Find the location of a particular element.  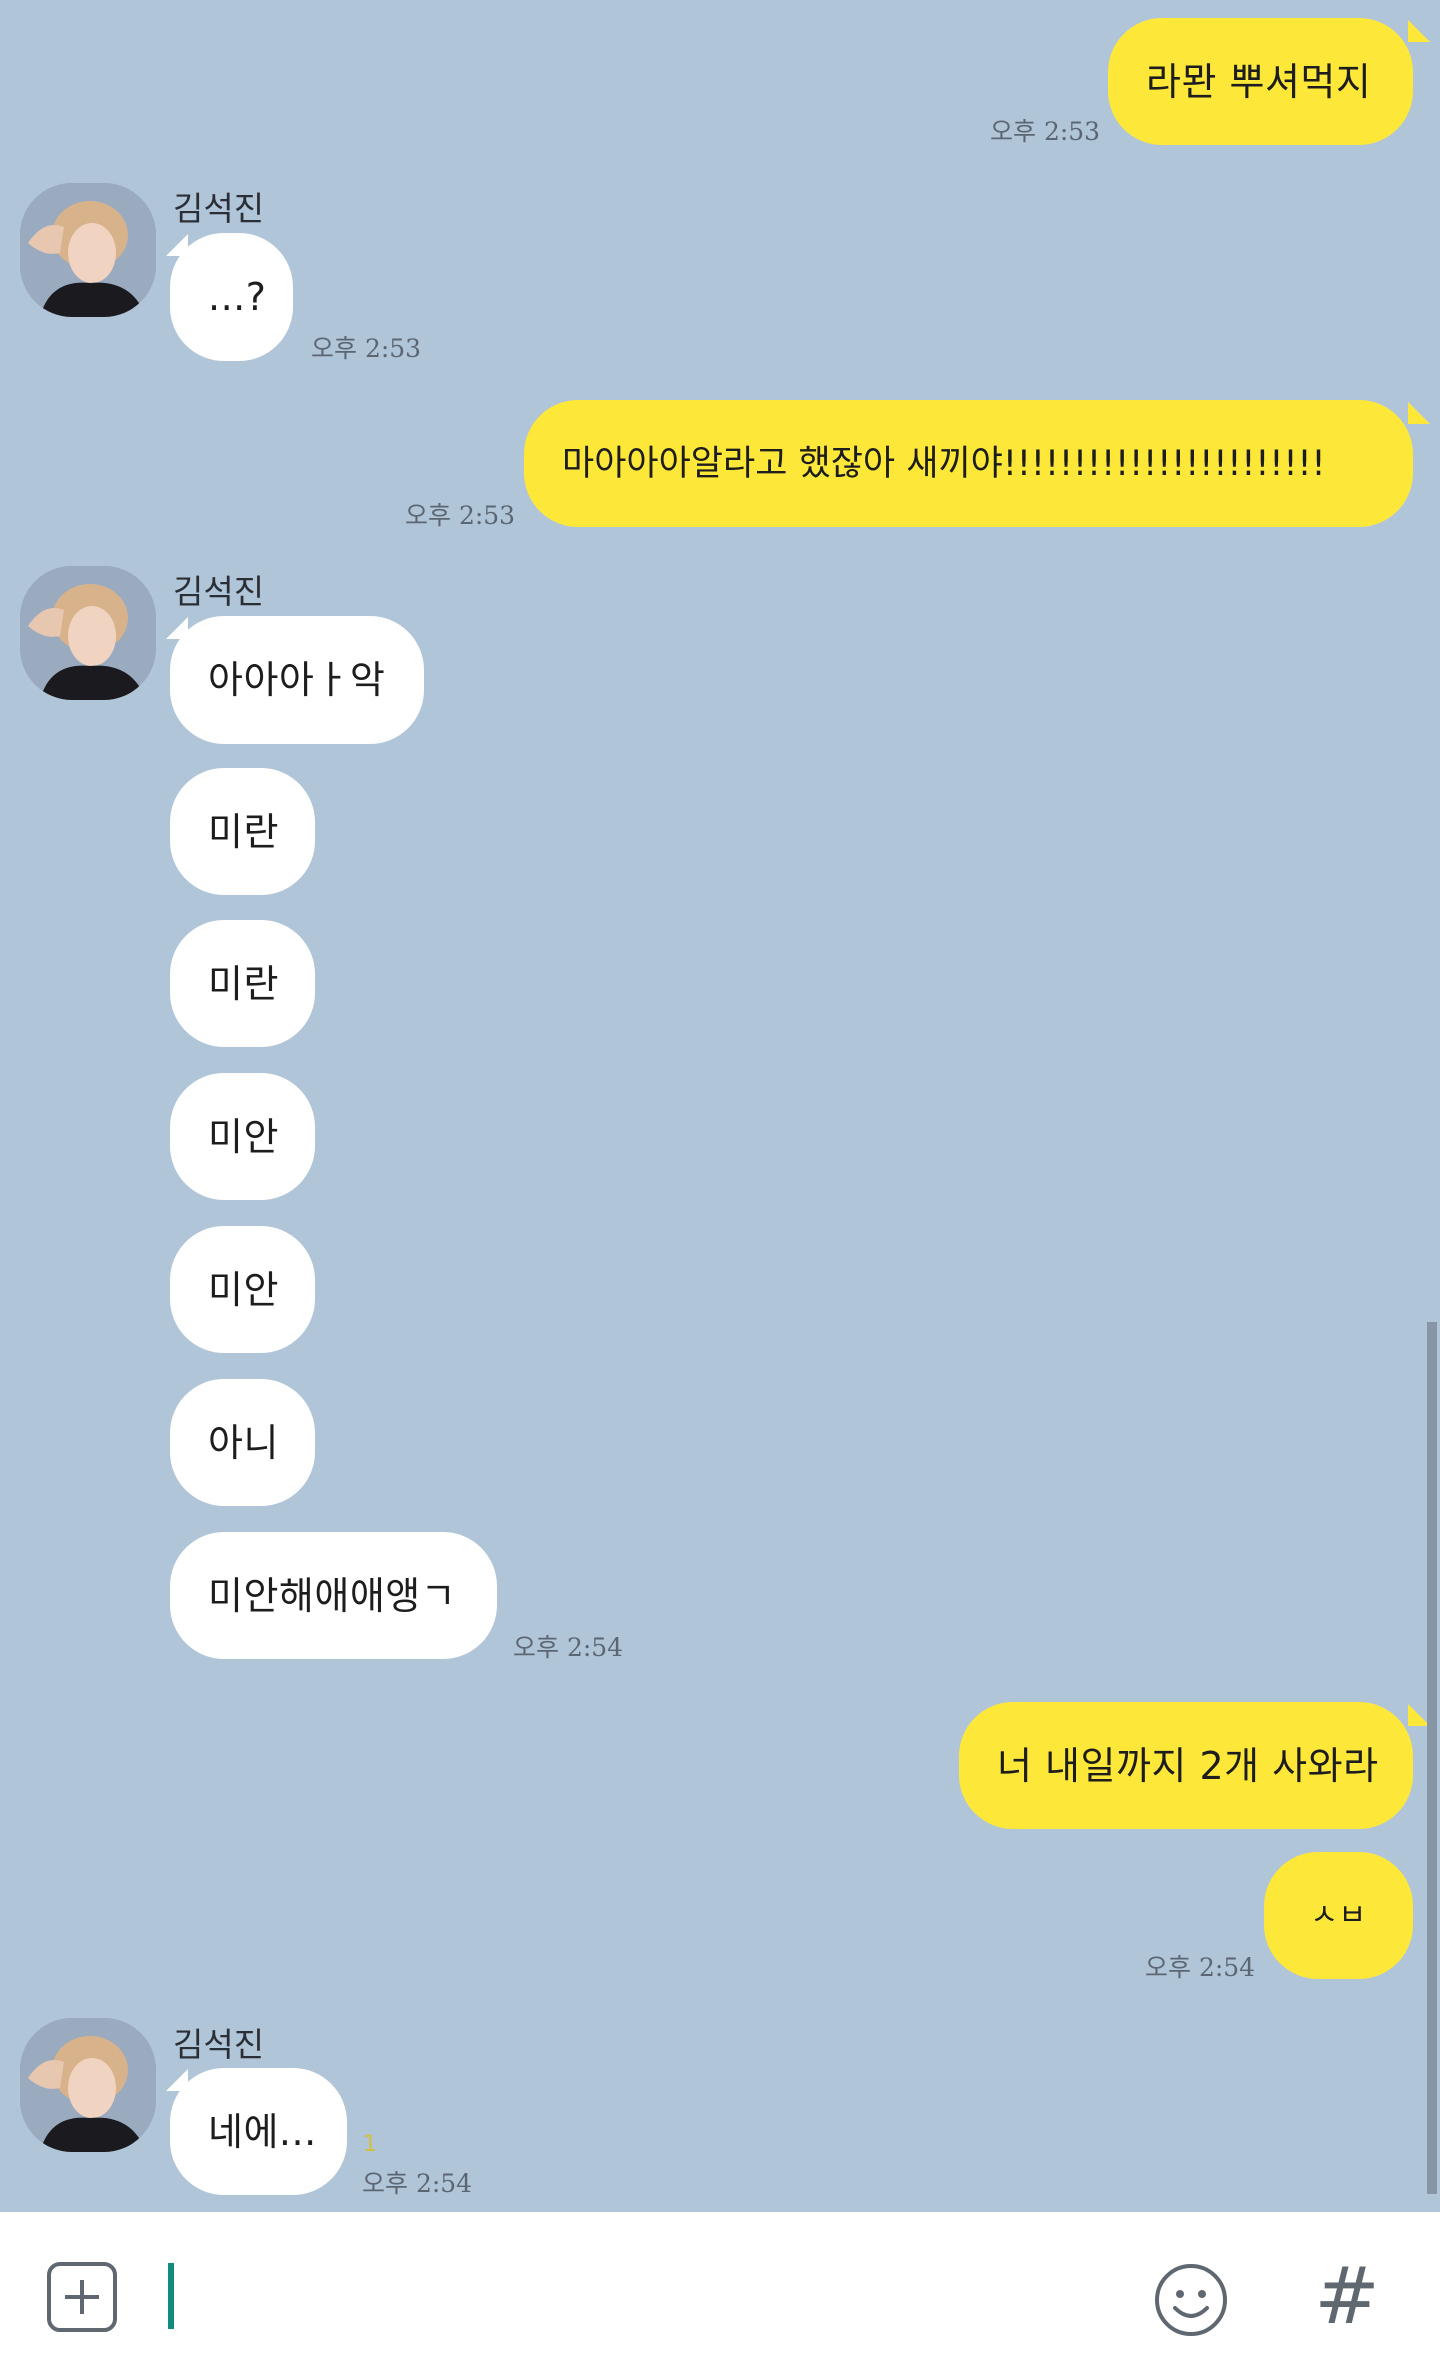

their-message-bubble: ...? is located at coordinates (231, 297).